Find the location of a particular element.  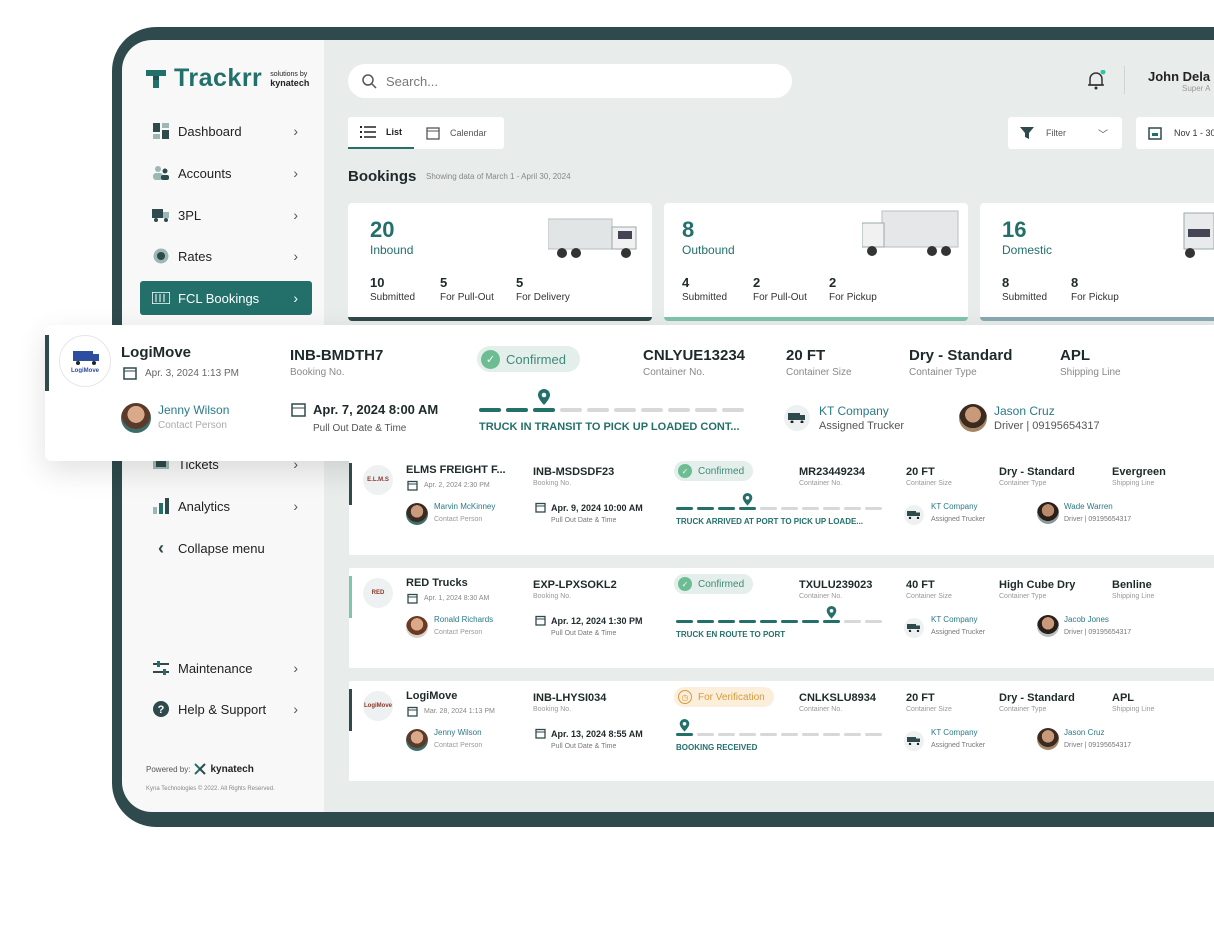

driver-name: Wade Warren is located at coordinates (1088, 506).